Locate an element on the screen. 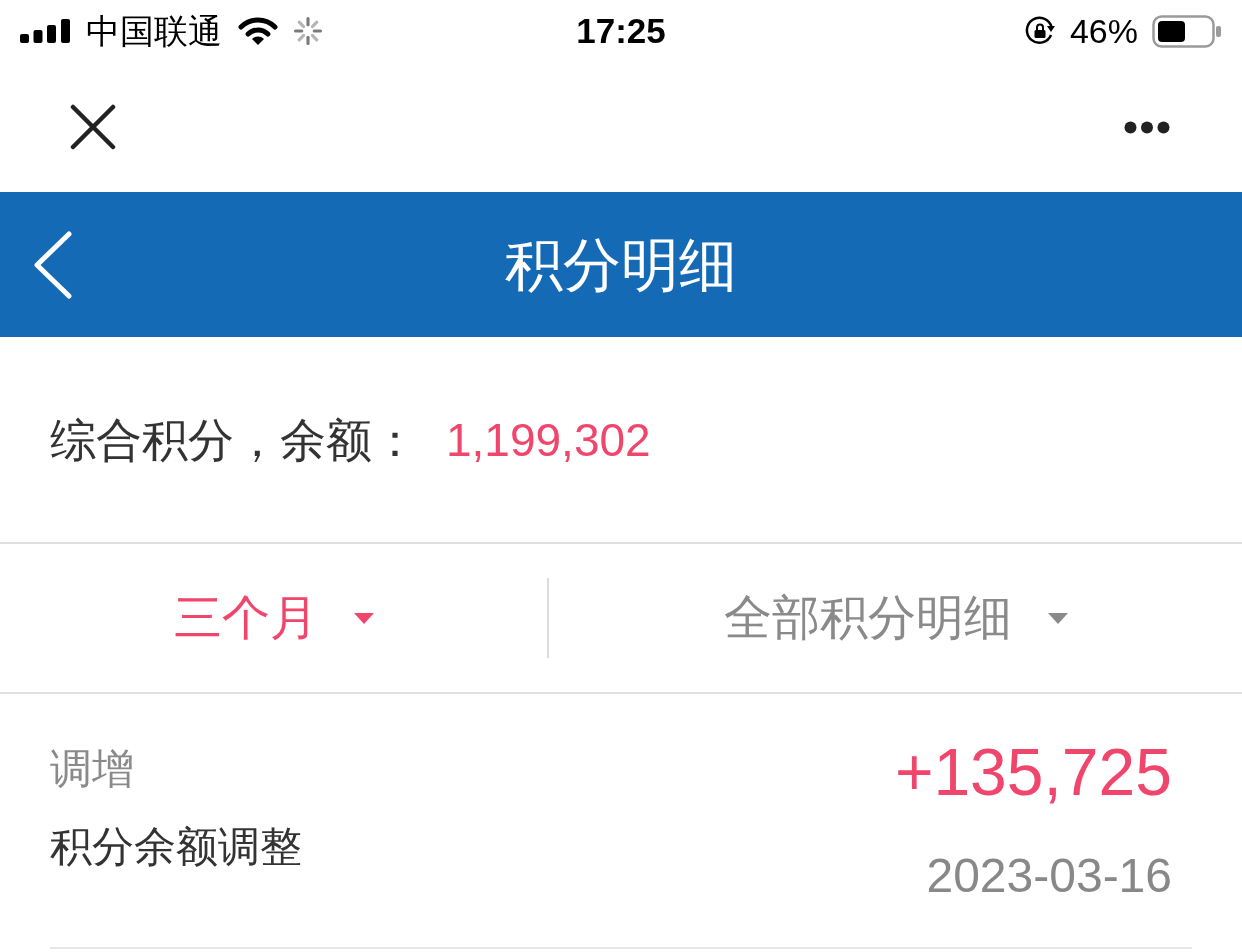  carrier-name: 中国联通 is located at coordinates (154, 31).